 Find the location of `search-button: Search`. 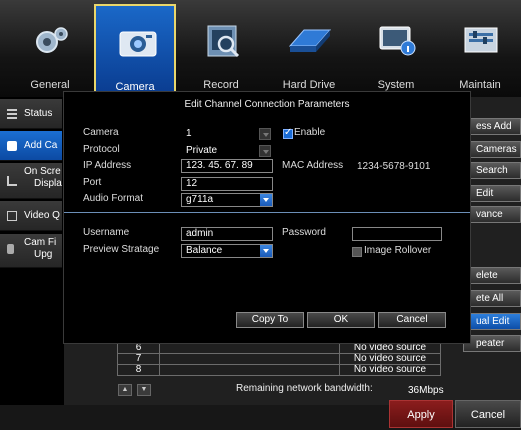

search-button: Search is located at coordinates (492, 170).